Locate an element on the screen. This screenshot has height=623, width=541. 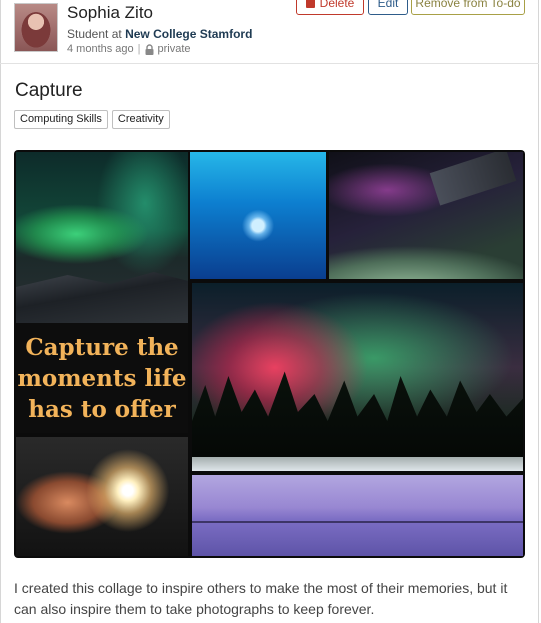
sparkler-photo is located at coordinates (102, 496).